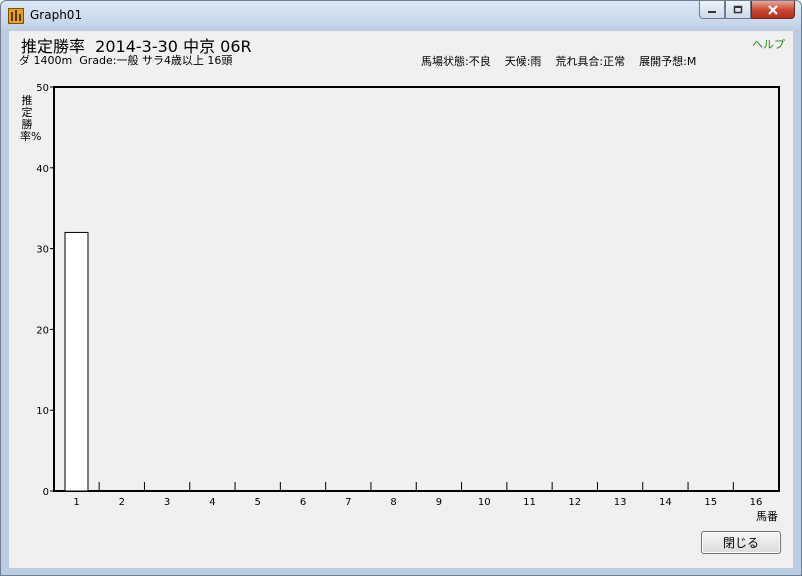 The image size is (802, 576). Describe the element at coordinates (56, 15) in the screenshot. I see `window-title: Graph01` at that location.